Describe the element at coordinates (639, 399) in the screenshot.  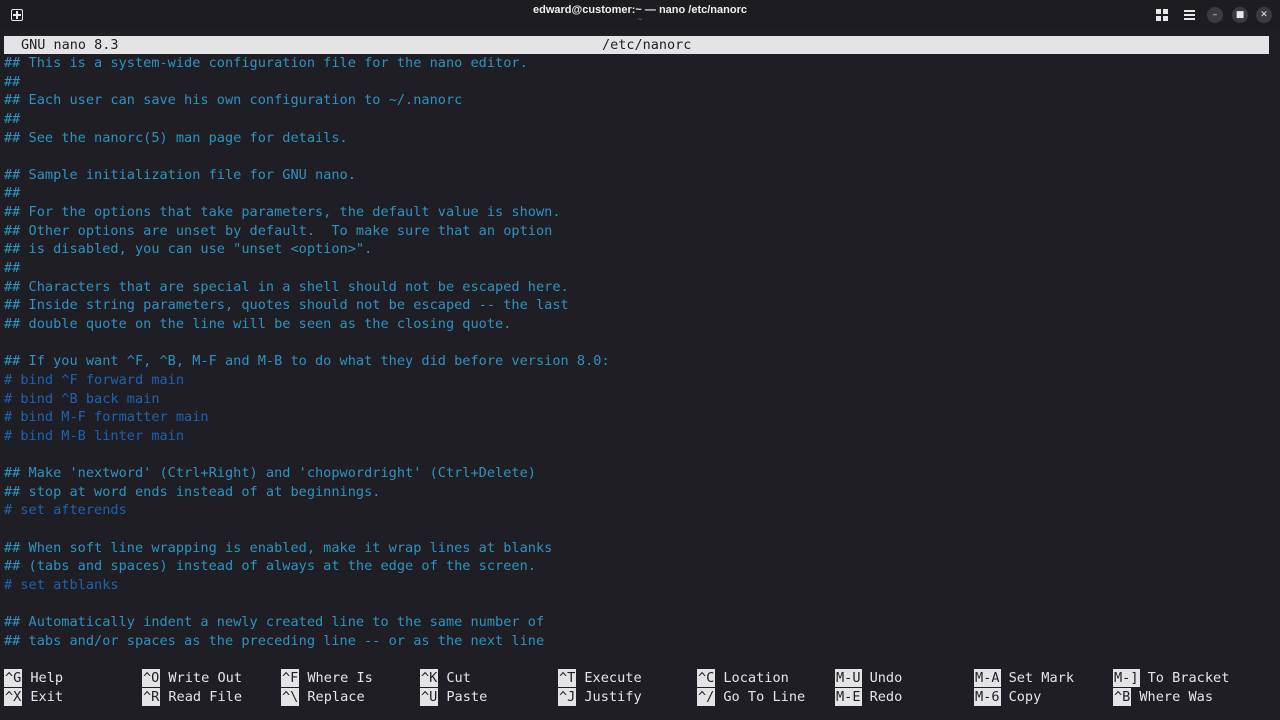
I see `editor-line: # bind ^B back main` at that location.